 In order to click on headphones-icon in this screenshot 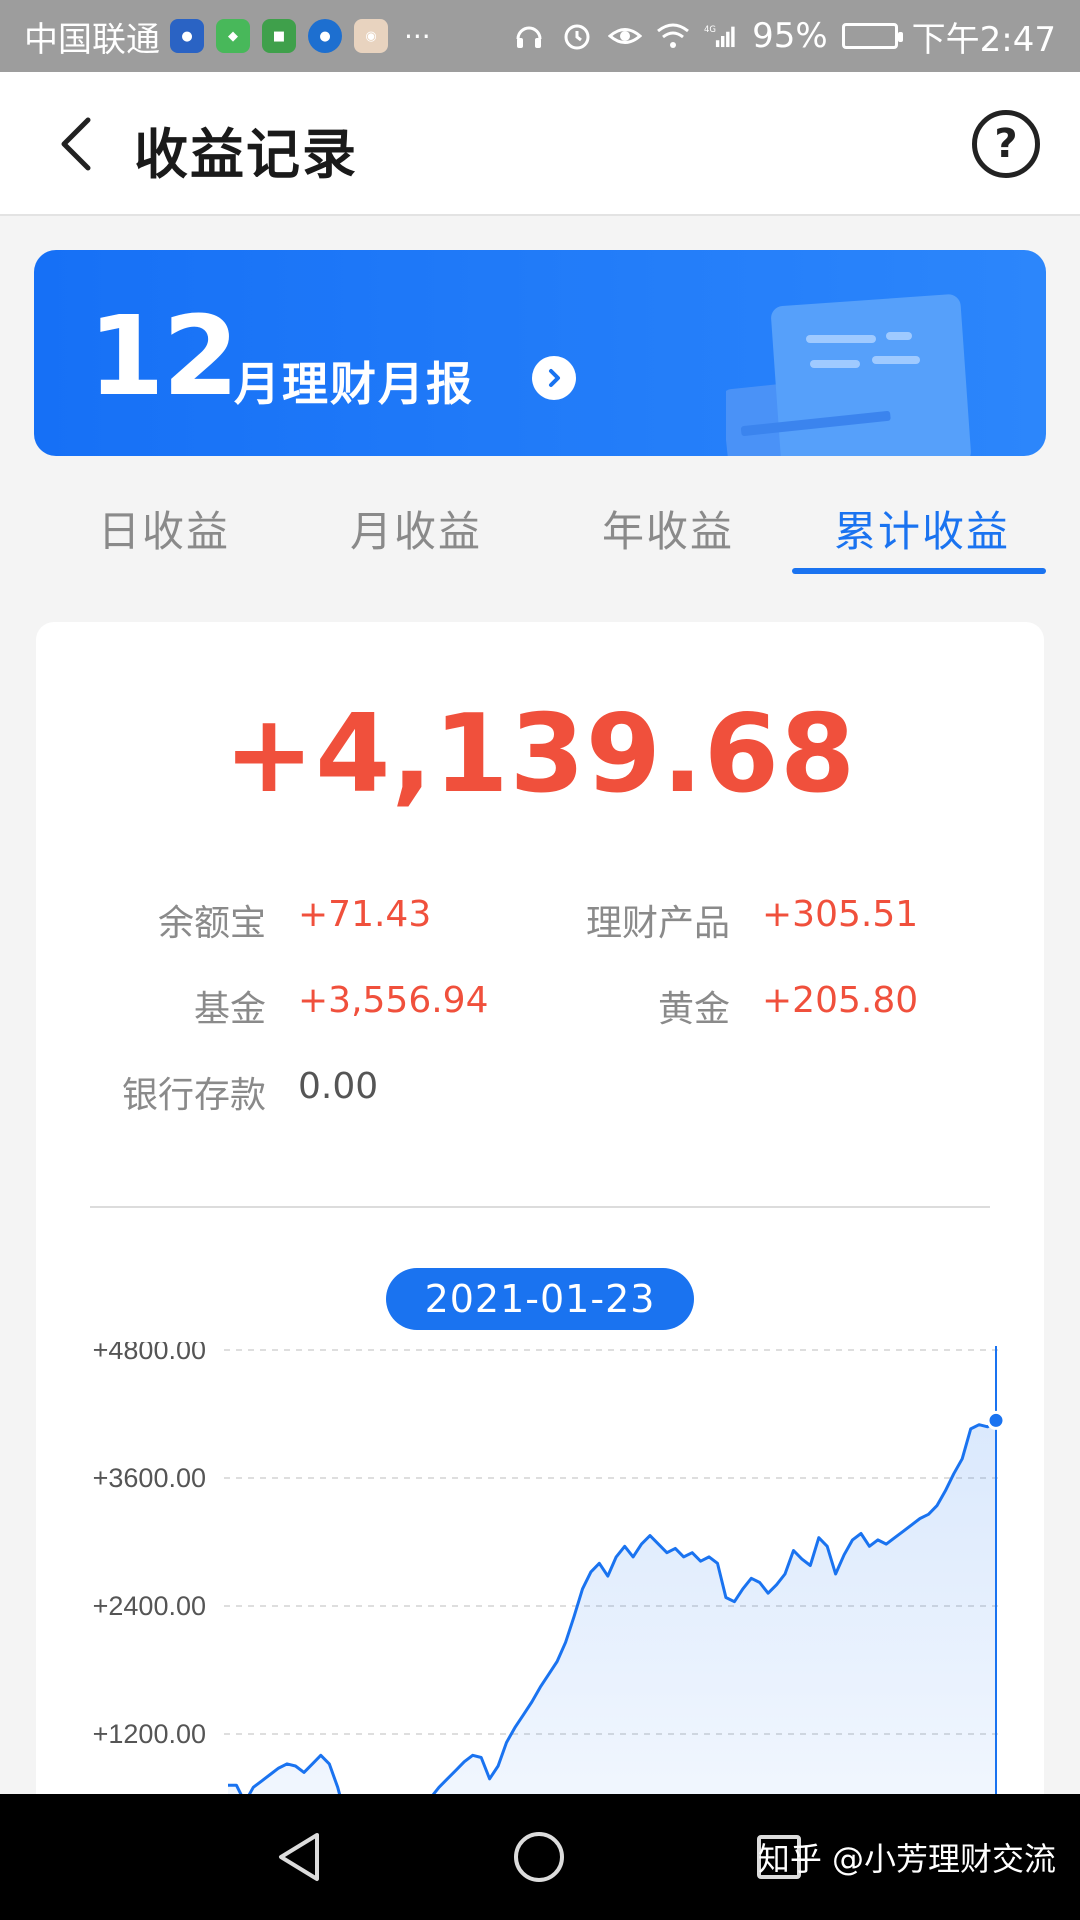, I will do `click(529, 36)`.